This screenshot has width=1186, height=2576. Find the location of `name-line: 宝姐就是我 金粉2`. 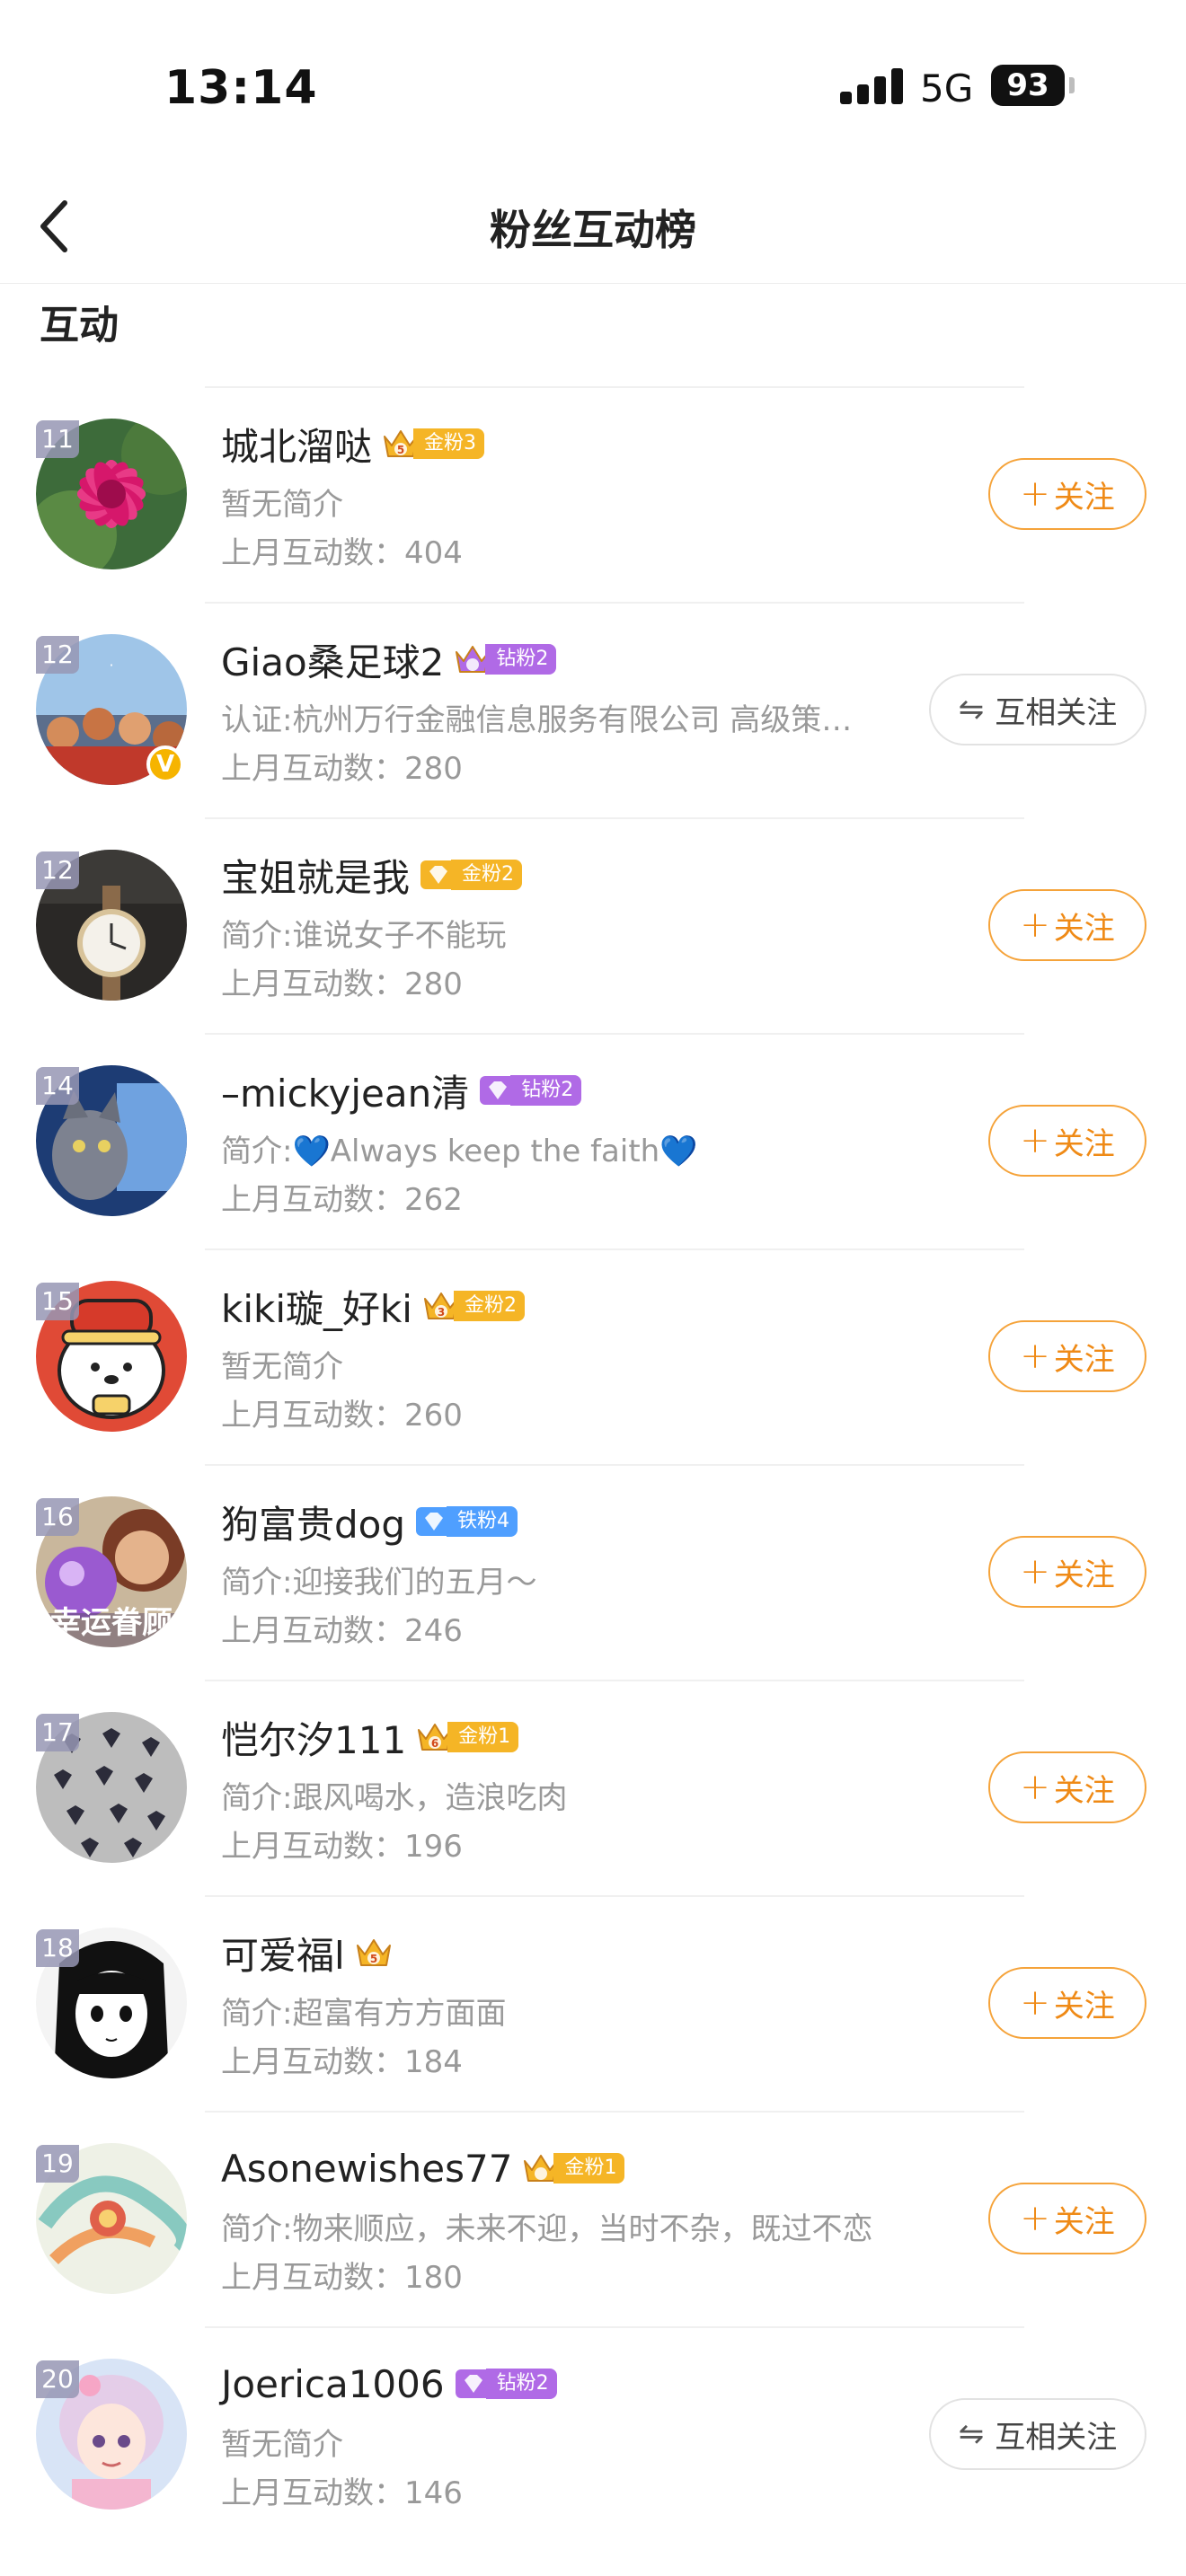

name-line: 宝姐就是我 金粉2 is located at coordinates (372, 875).